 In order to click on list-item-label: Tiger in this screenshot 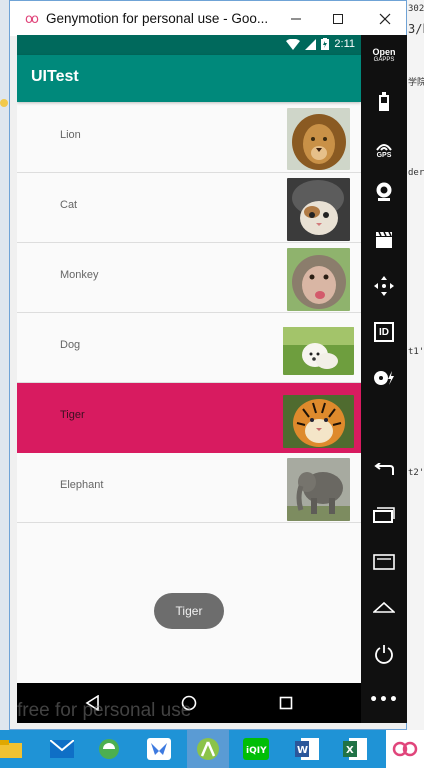, I will do `click(72, 415)`.